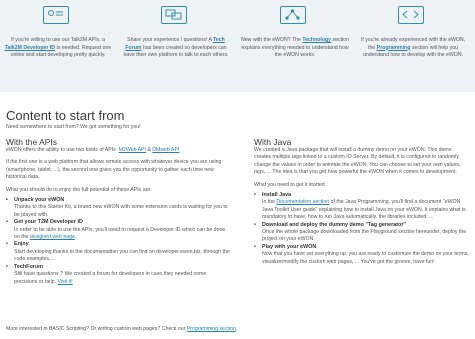 The height and width of the screenshot is (339, 475). Describe the element at coordinates (293, 15) in the screenshot. I see `network-icon` at that location.